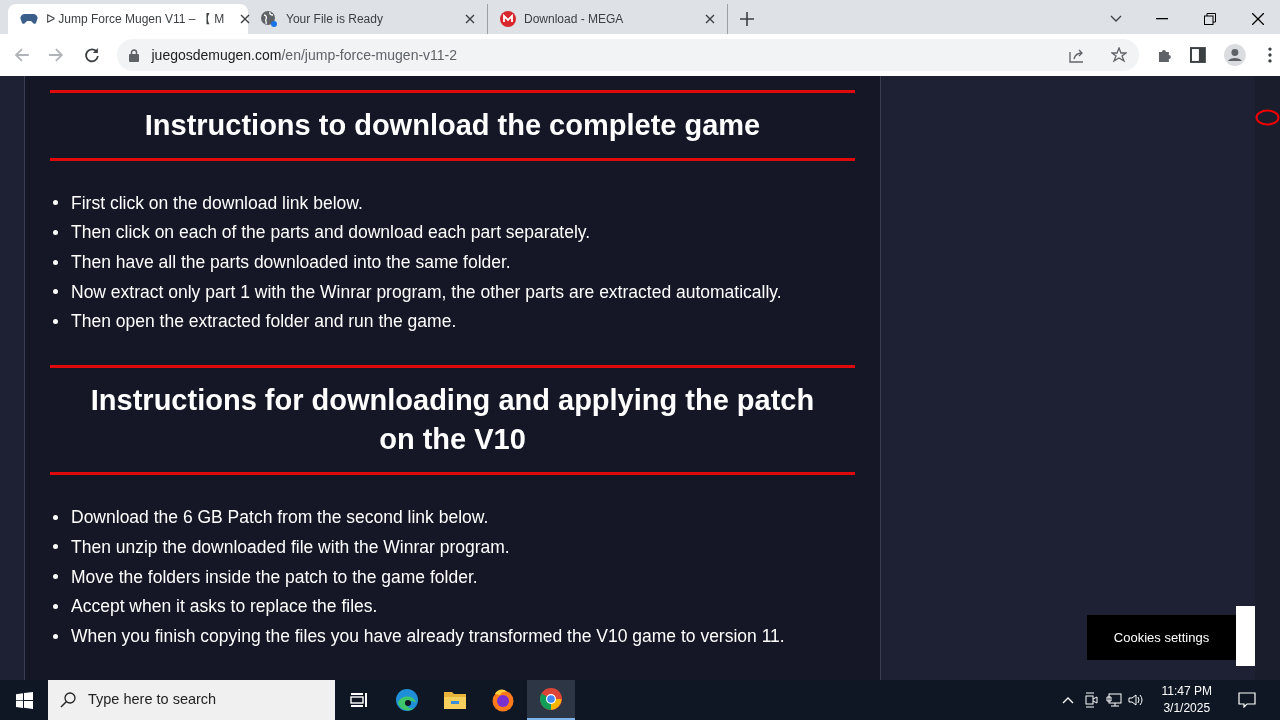  I want to click on list-item-text: Then unzip the downloaded file with the Winrar program., so click(290, 547).